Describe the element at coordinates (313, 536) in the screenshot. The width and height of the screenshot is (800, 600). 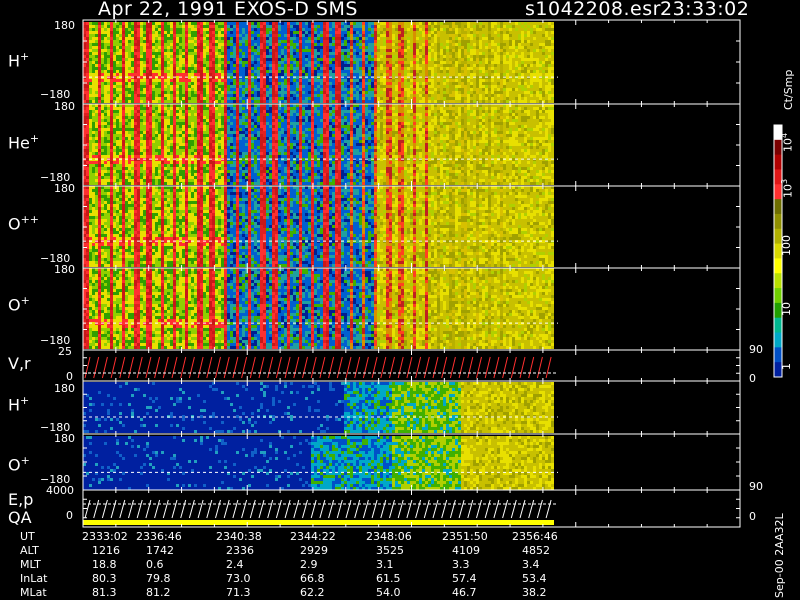
I see `ephemeris-value: 2344:22` at that location.